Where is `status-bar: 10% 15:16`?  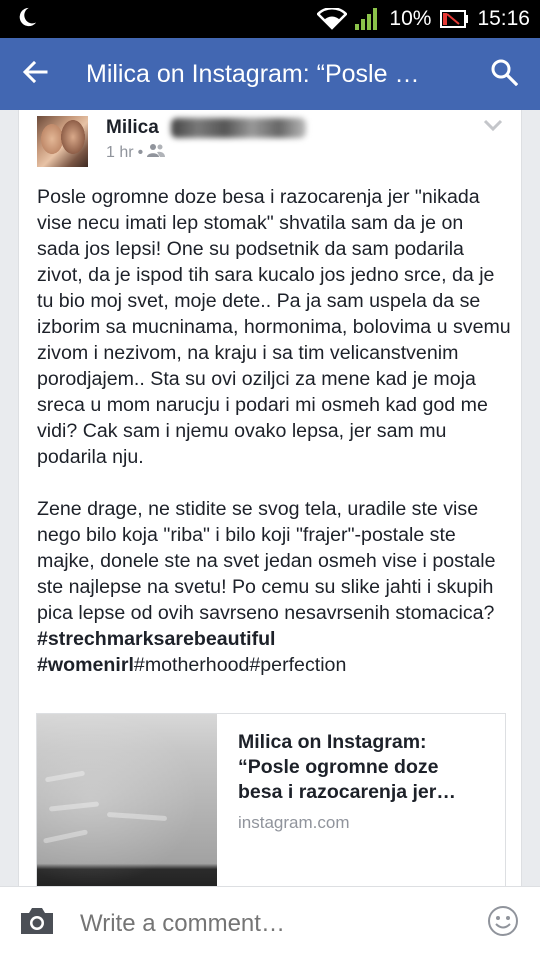 status-bar: 10% 15:16 is located at coordinates (270, 19).